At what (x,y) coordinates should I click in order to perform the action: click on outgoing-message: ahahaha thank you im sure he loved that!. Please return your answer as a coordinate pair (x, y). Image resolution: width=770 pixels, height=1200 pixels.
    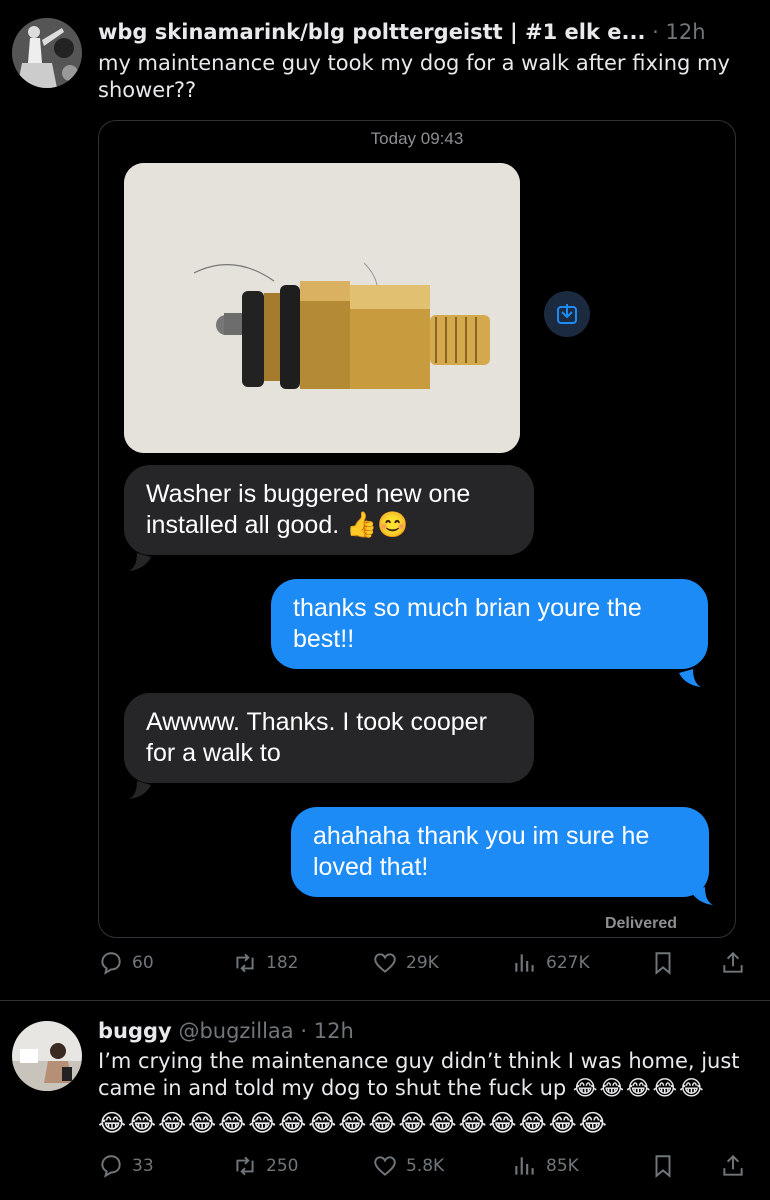
    Looking at the image, I should click on (500, 852).